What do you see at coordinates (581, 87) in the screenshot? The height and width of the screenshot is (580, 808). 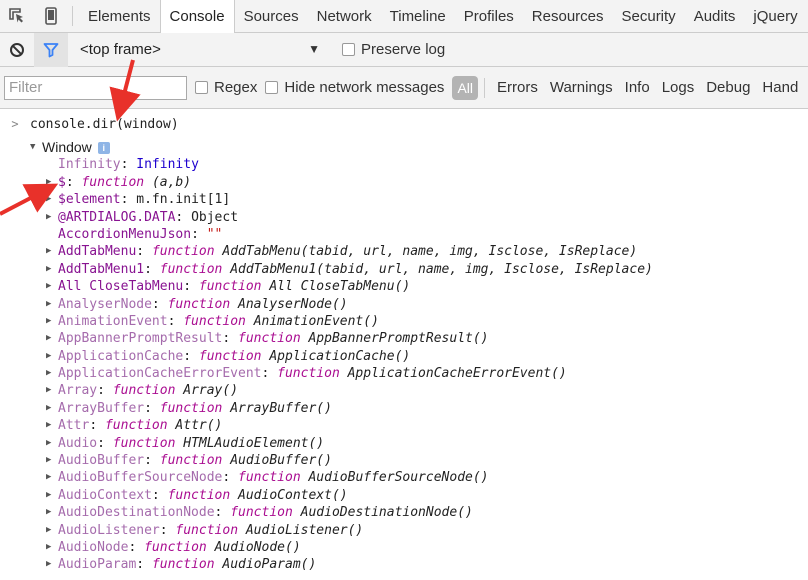 I see `level-warnings-button: Warnings` at bounding box center [581, 87].